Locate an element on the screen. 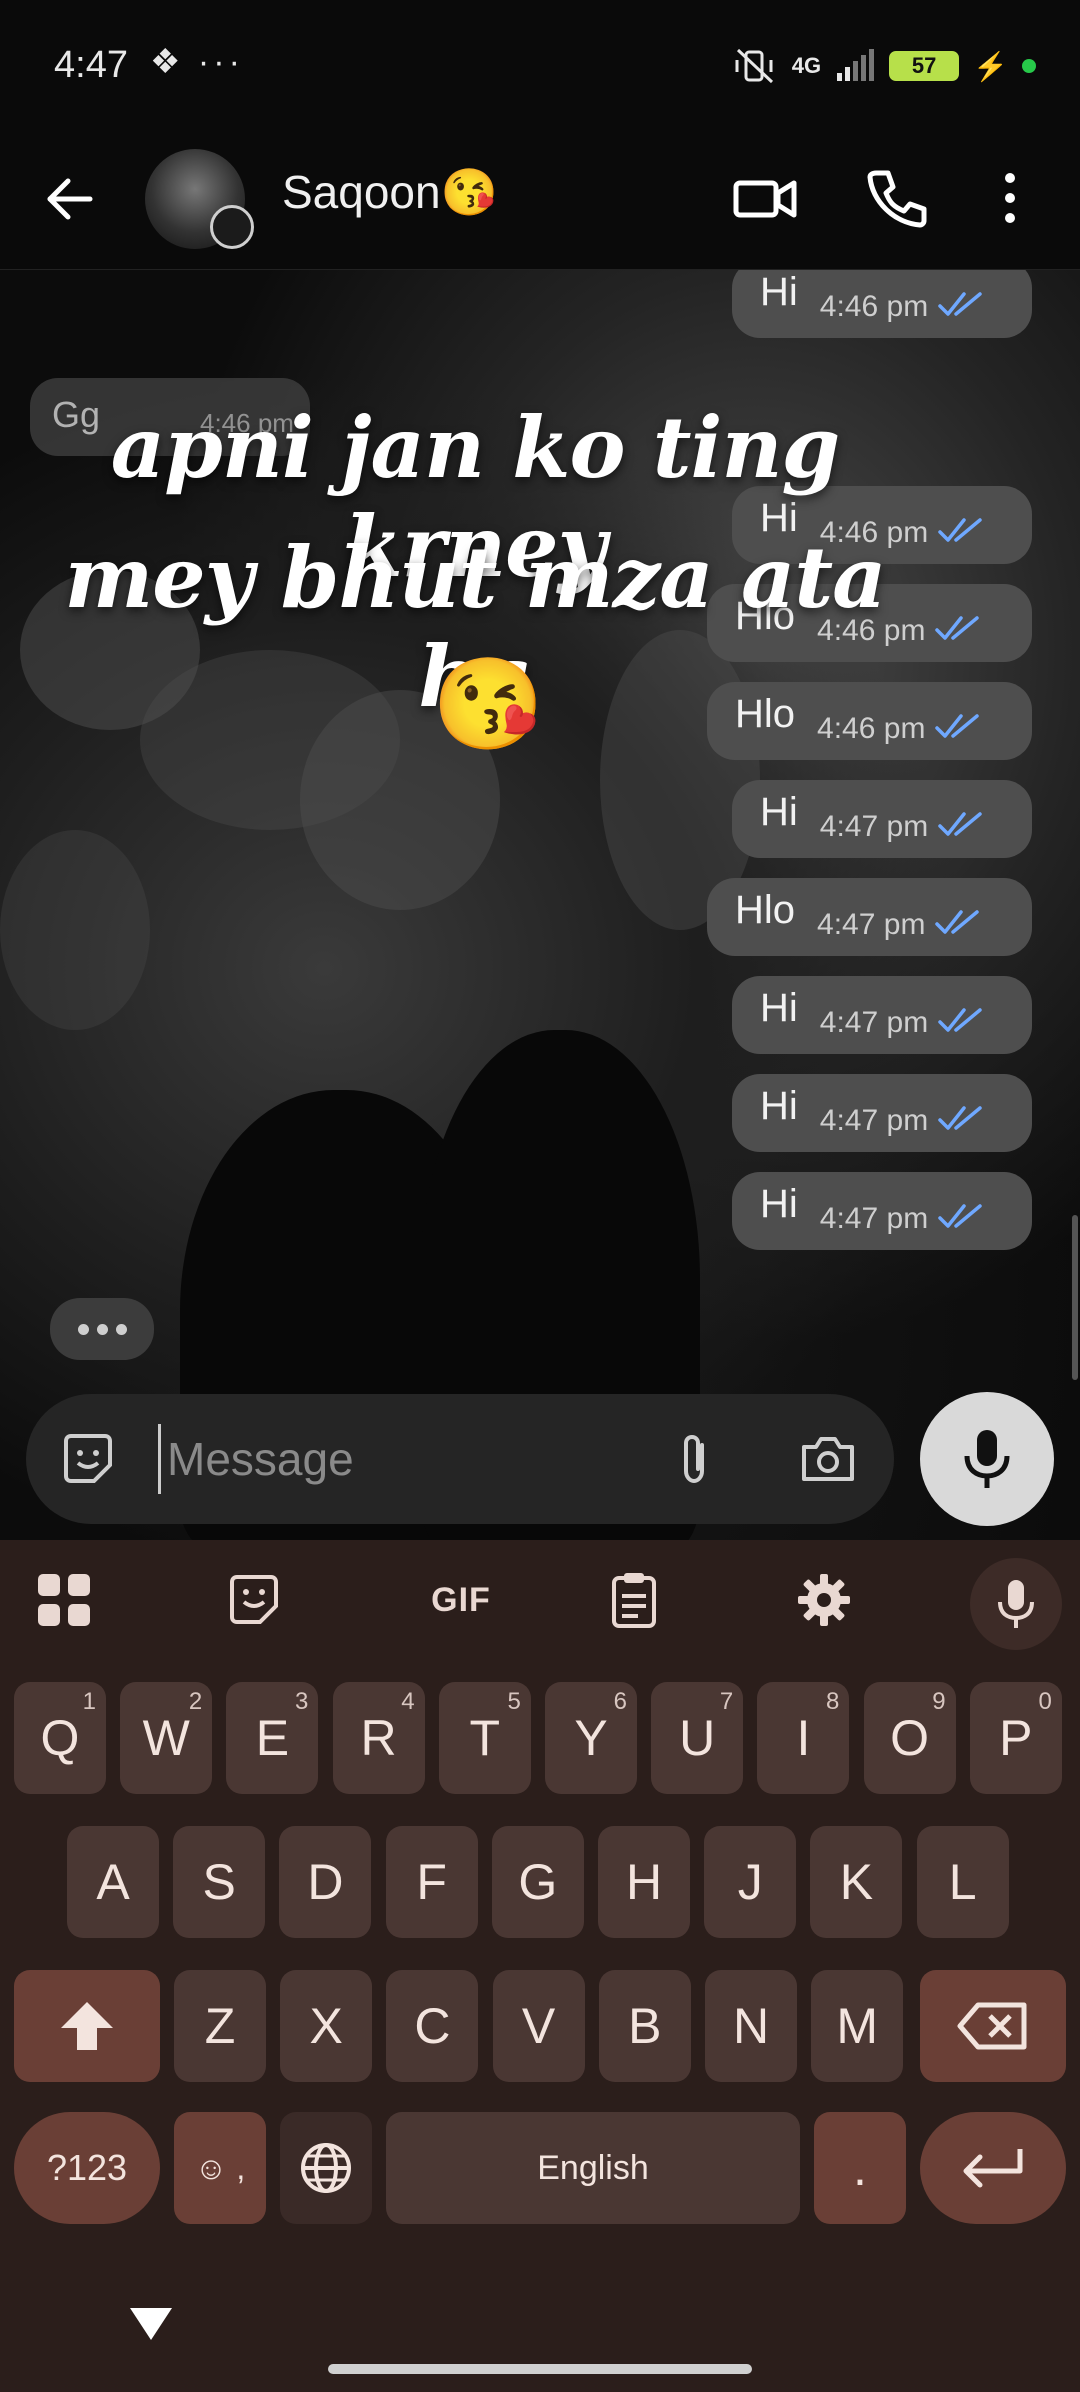  key-label: R is located at coordinates (378, 1738).